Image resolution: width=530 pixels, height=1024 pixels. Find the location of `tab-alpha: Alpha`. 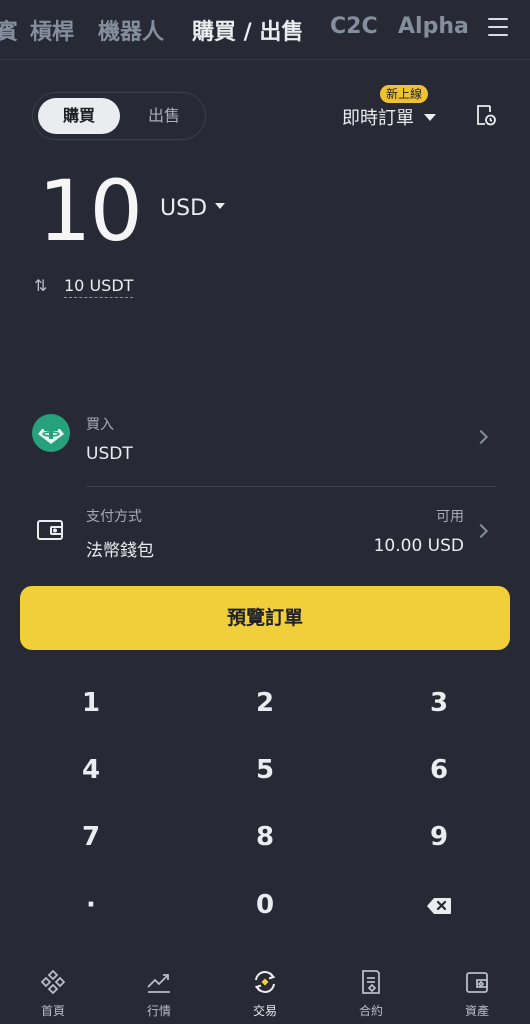

tab-alpha: Alpha is located at coordinates (433, 26).